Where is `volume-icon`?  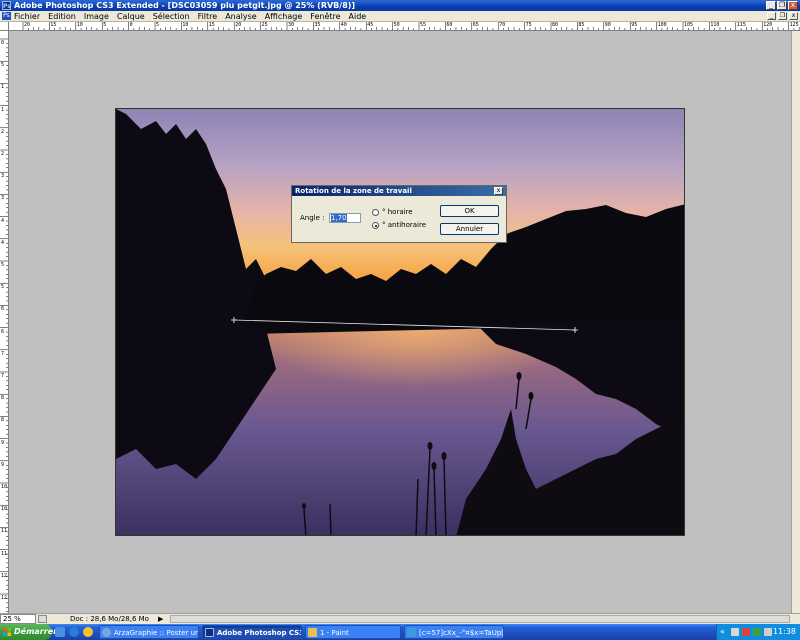 volume-icon is located at coordinates (768, 632).